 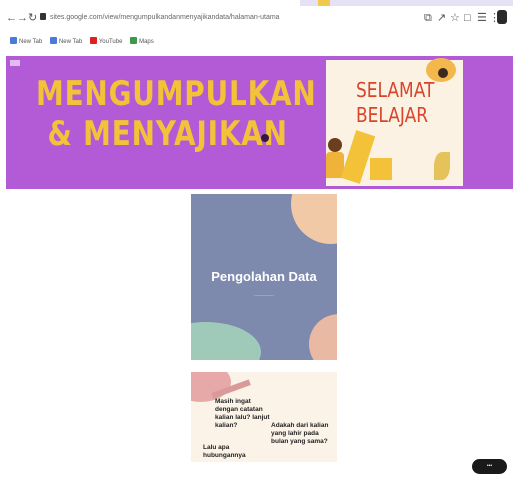 What do you see at coordinates (467, 18) in the screenshot?
I see `extension-icon: □` at bounding box center [467, 18].